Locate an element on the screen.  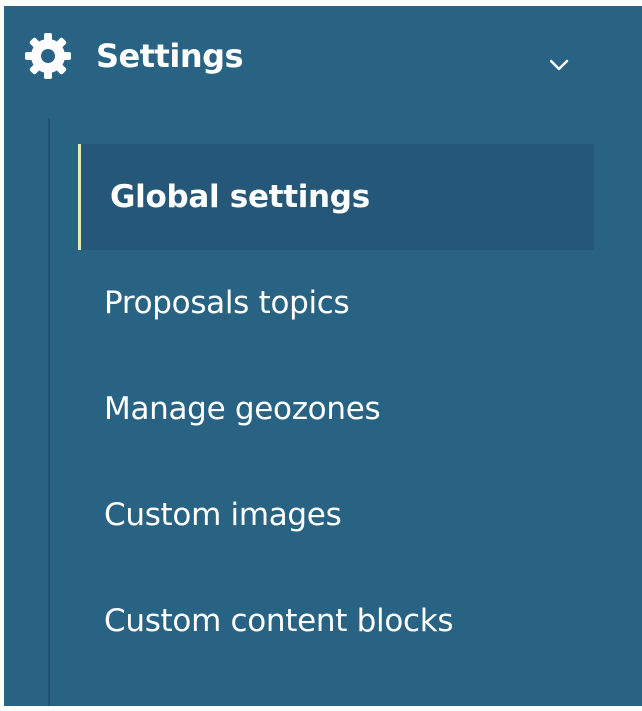
settings-section-header: Settings is located at coordinates (323, 56).